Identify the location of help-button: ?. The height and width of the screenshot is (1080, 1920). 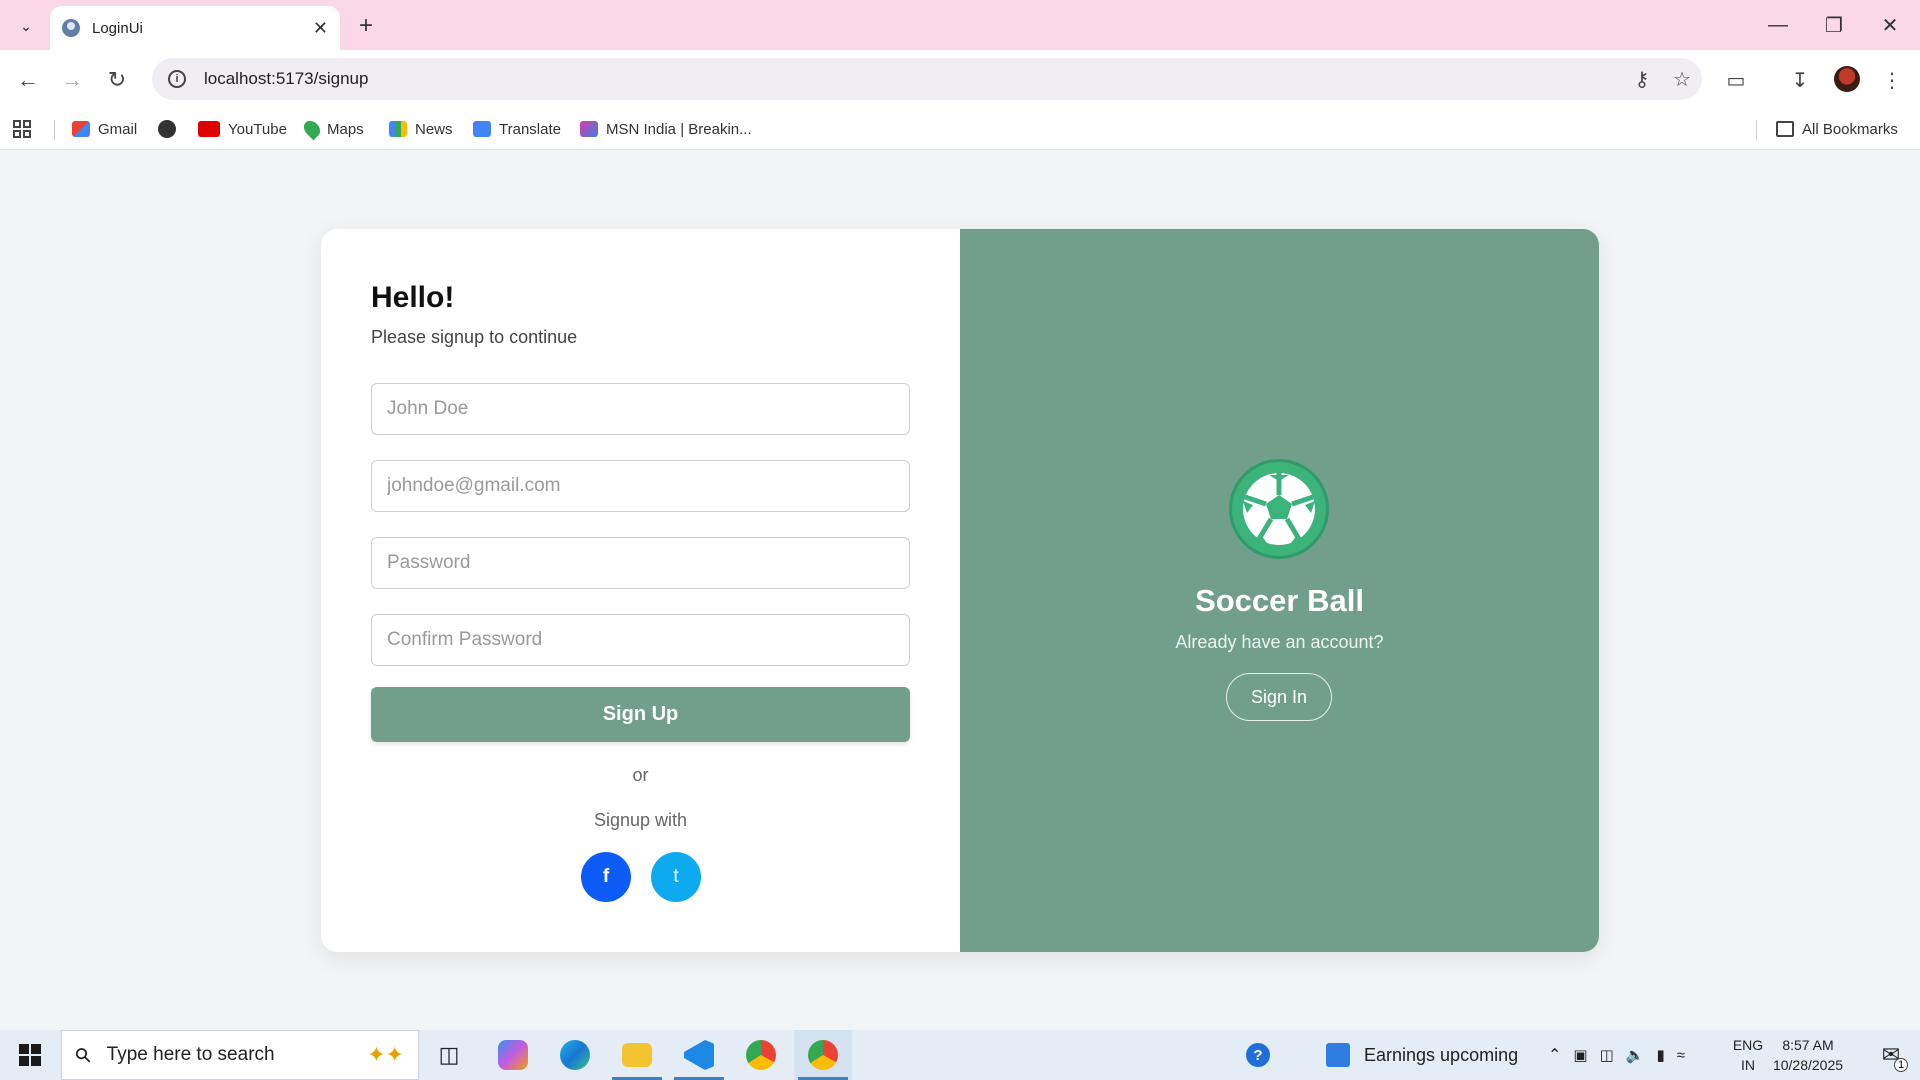
(1258, 1055).